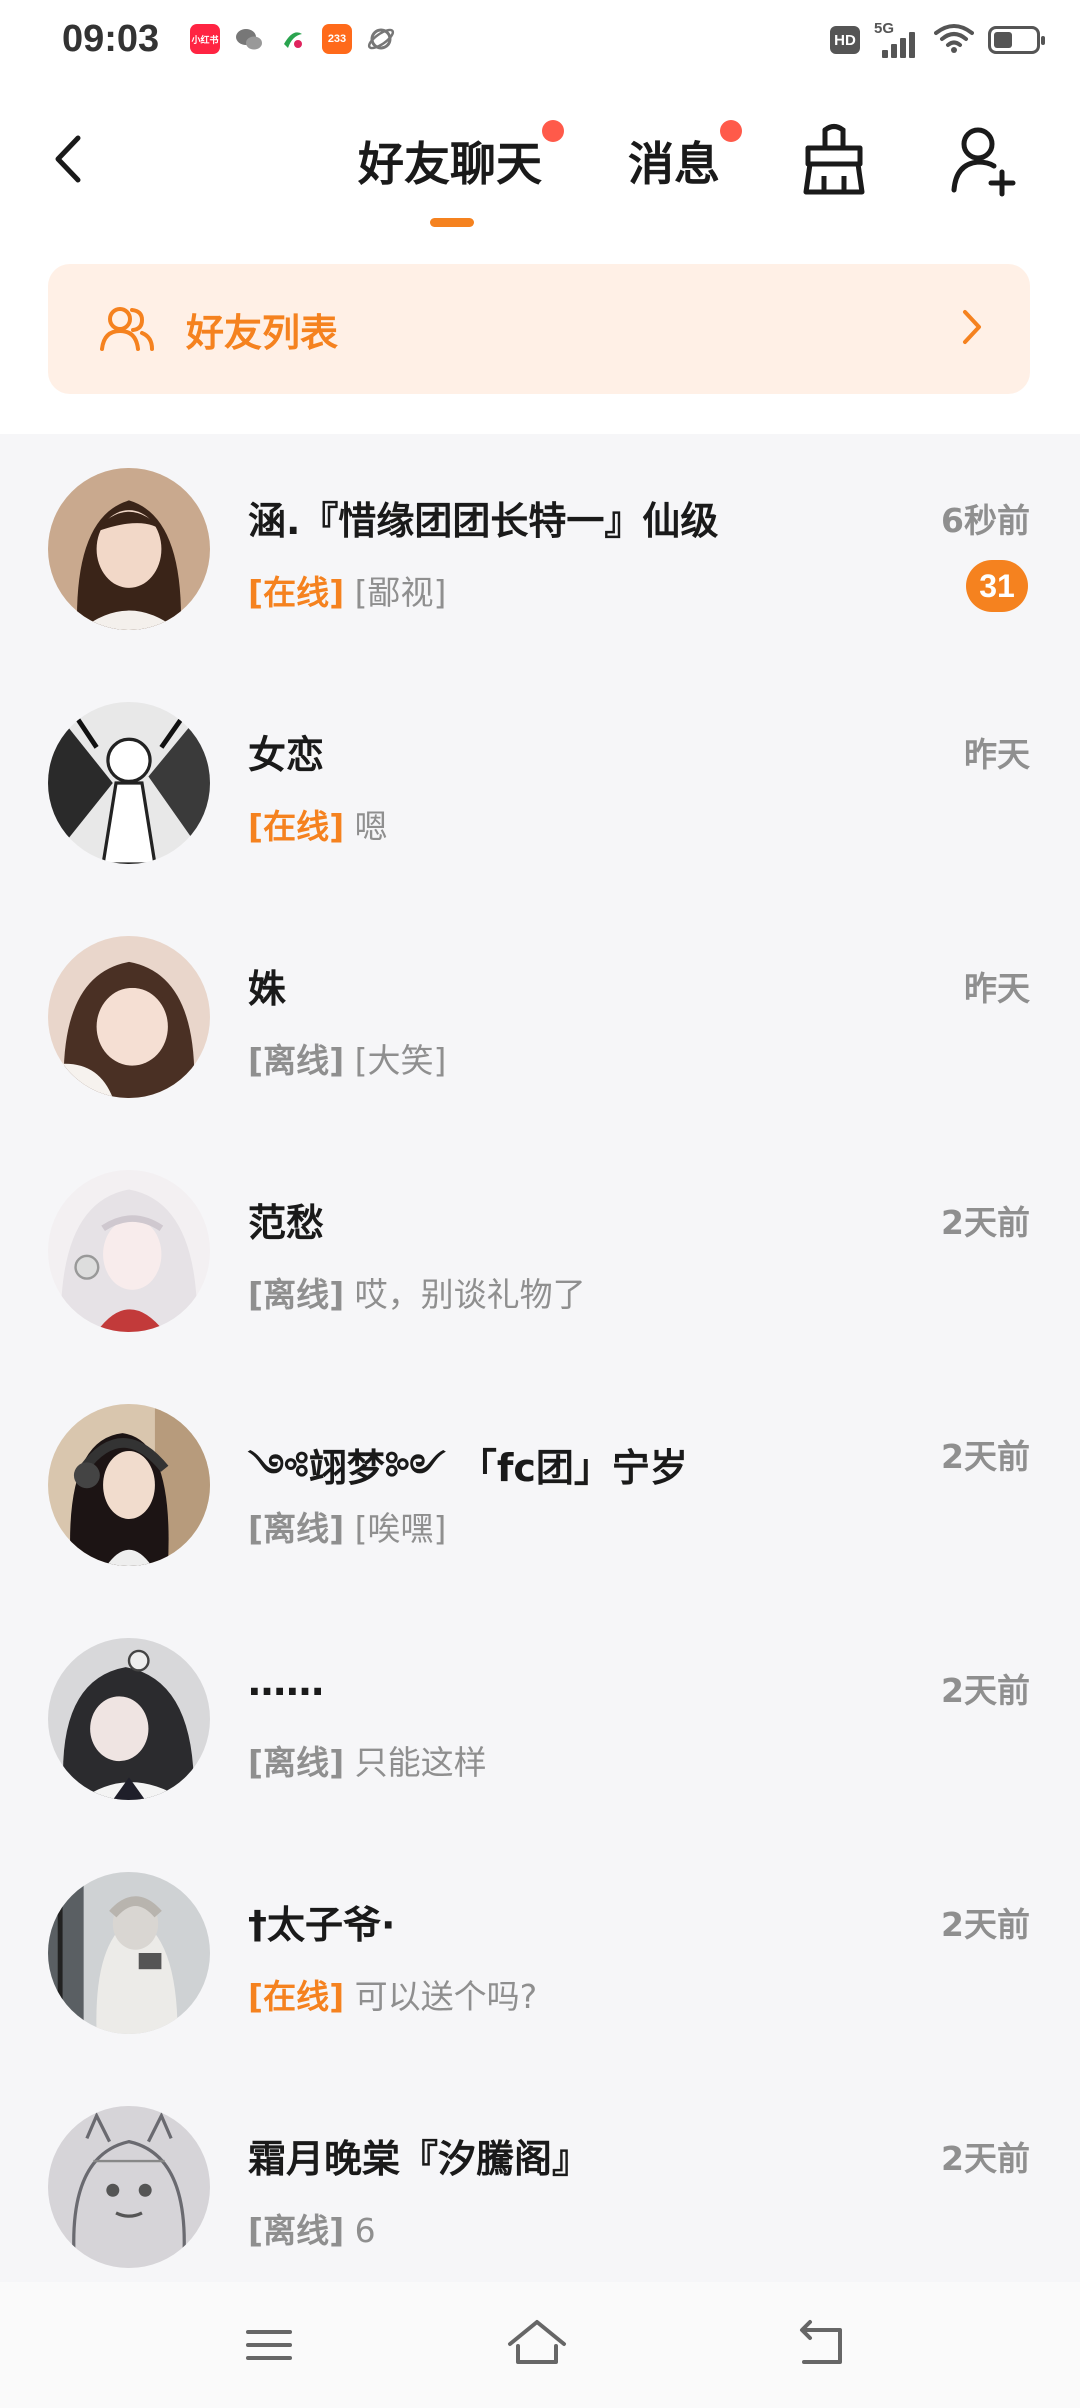 This screenshot has height=2408, width=1080. I want to click on contact-name: 涵.『惜缘团团长特一』仙级, so click(483, 521).